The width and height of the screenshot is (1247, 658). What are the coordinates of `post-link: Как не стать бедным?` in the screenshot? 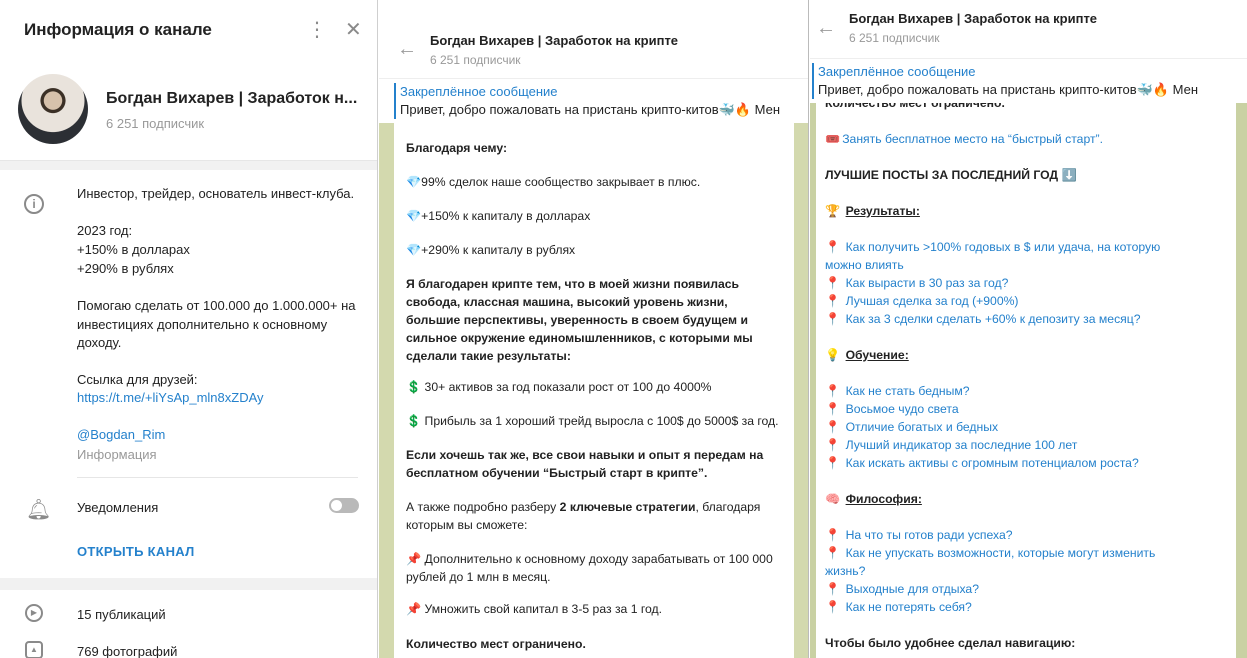 It's located at (908, 391).